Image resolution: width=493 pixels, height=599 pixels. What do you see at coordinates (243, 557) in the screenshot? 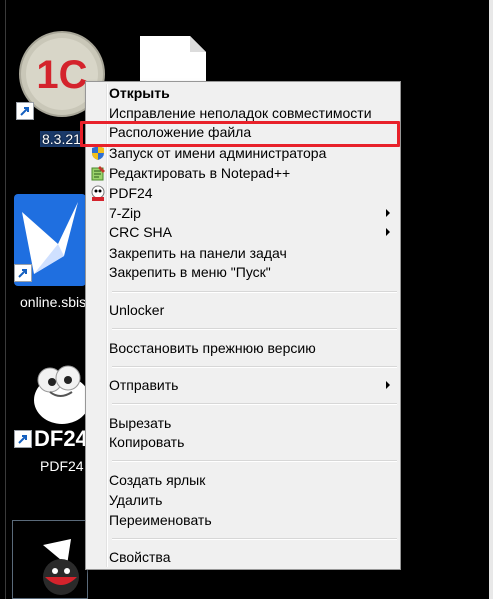
I see `menu-item-properties: Свойства` at bounding box center [243, 557].